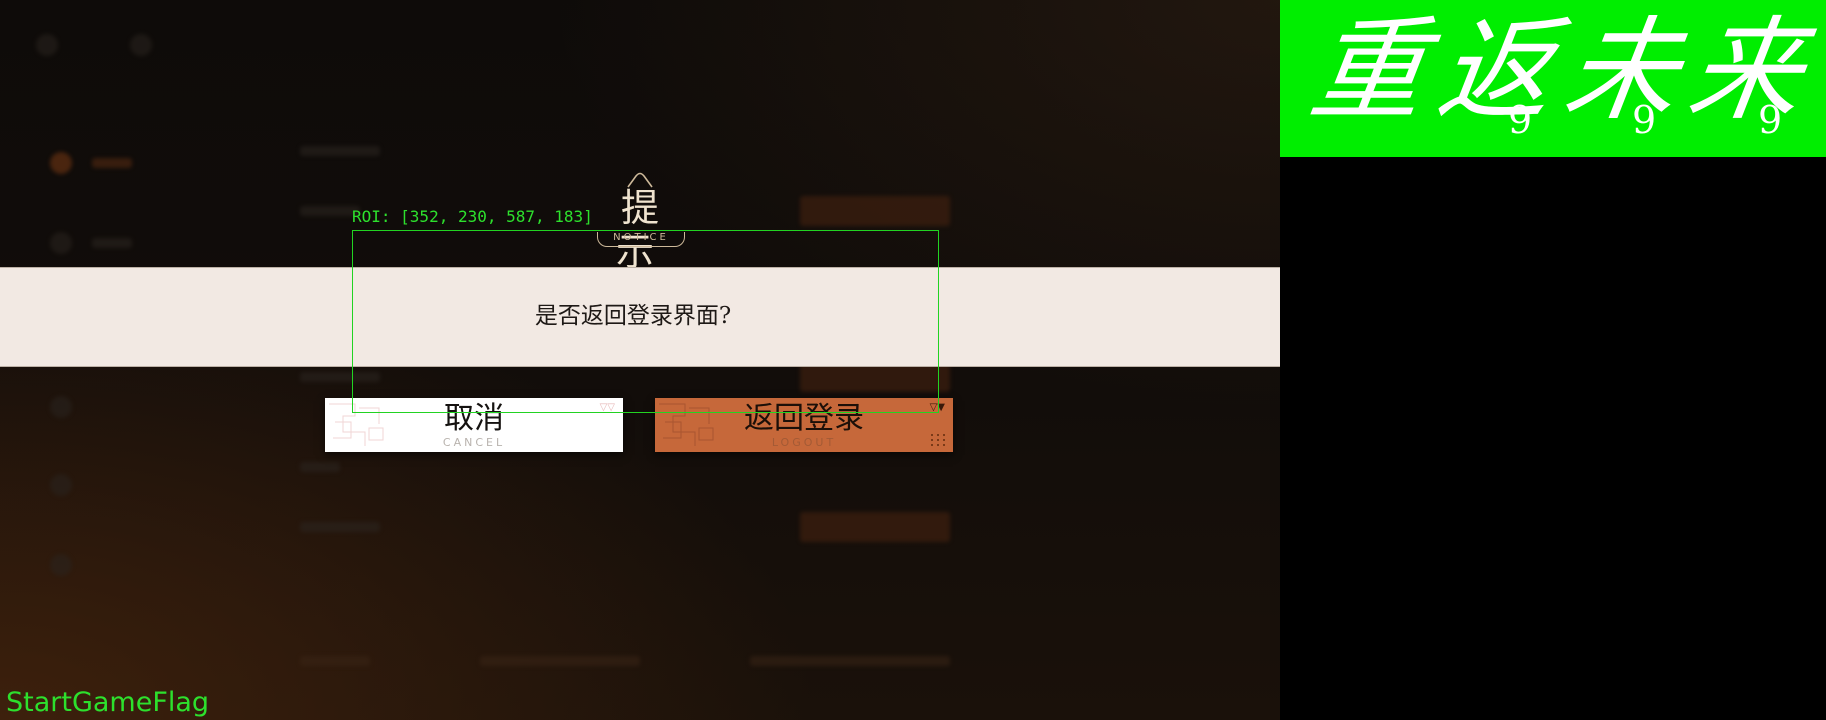  What do you see at coordinates (1746, 71) in the screenshot?
I see `logo-glyph: 来` at bounding box center [1746, 71].